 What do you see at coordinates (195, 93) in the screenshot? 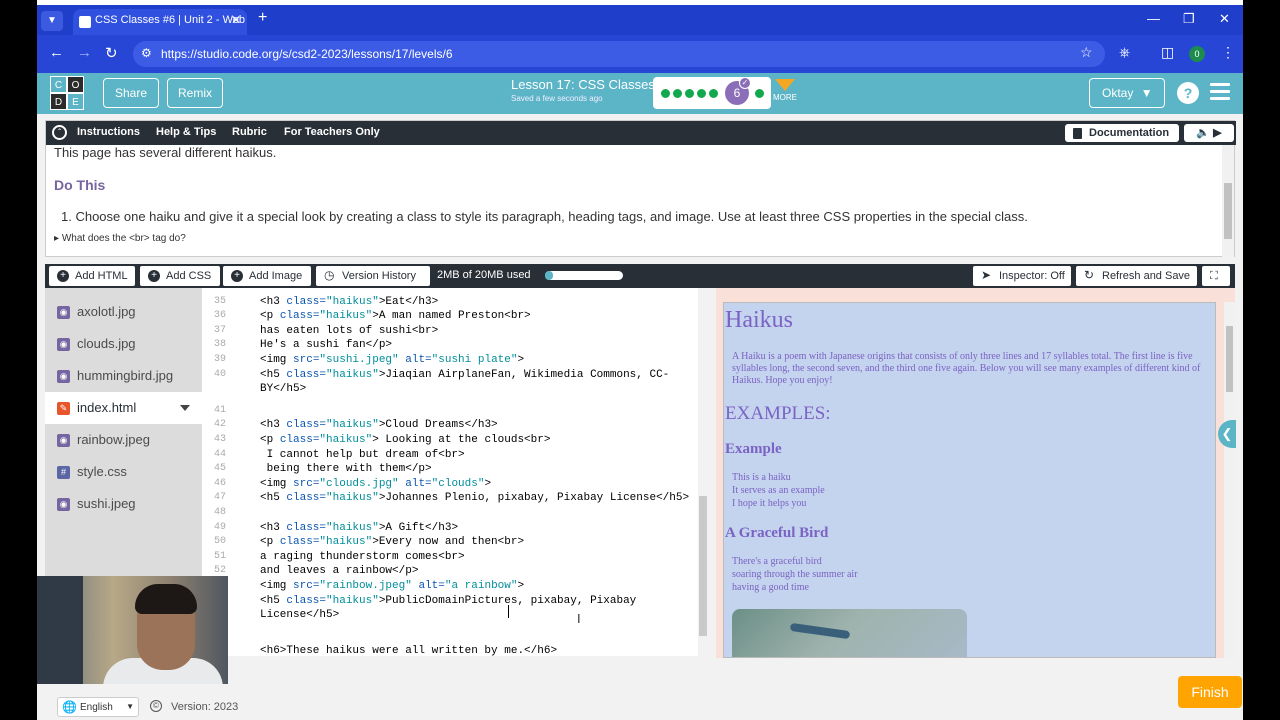
I see `remix-button: Remix` at bounding box center [195, 93].